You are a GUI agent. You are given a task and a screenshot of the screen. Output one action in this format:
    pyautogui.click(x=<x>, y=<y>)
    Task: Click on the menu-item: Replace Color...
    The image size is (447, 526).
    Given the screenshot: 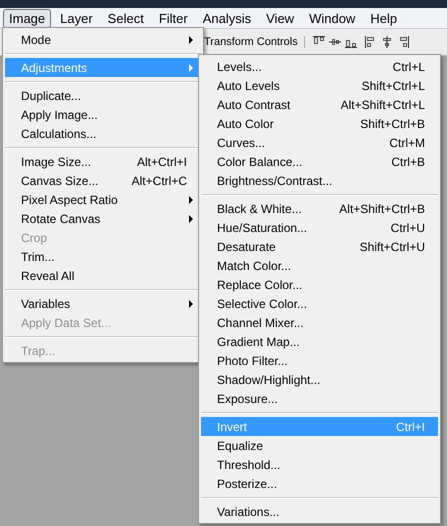 What is the action you would take?
    pyautogui.click(x=319, y=284)
    